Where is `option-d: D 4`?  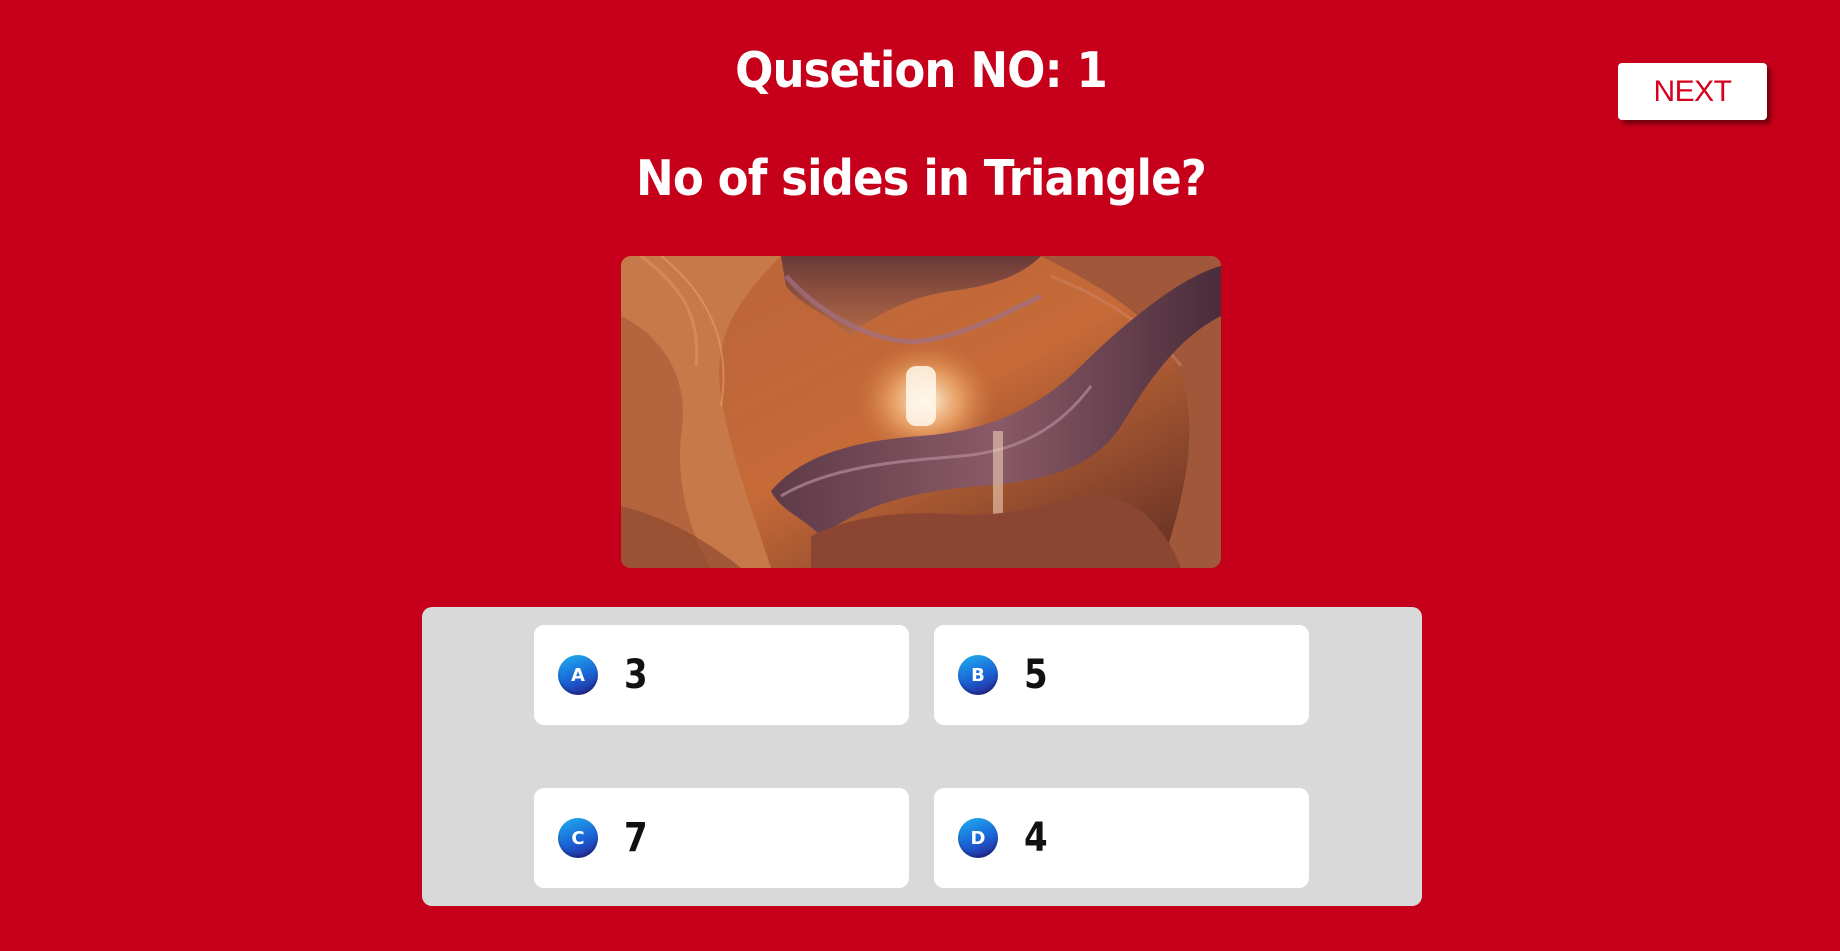
option-d: D 4 is located at coordinates (1121, 838).